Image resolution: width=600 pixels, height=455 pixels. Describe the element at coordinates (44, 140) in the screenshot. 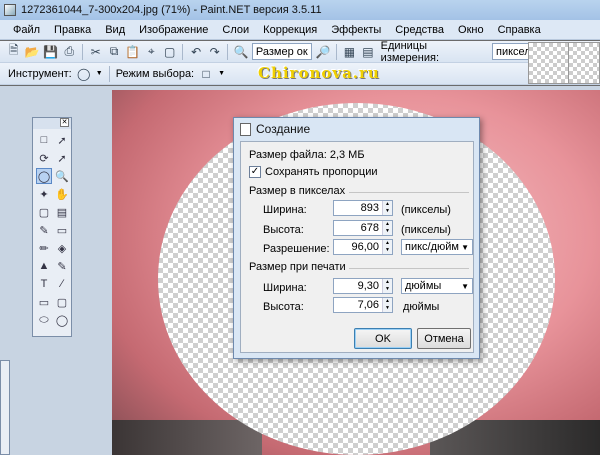

I see `rectangle-select-icon: □` at that location.